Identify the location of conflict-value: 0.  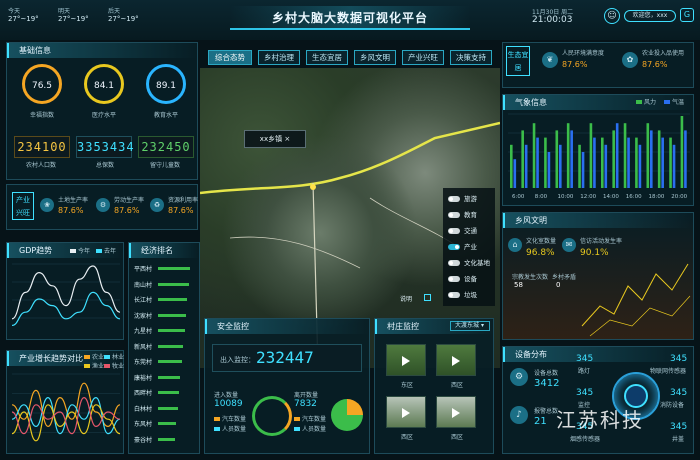
(558, 285).